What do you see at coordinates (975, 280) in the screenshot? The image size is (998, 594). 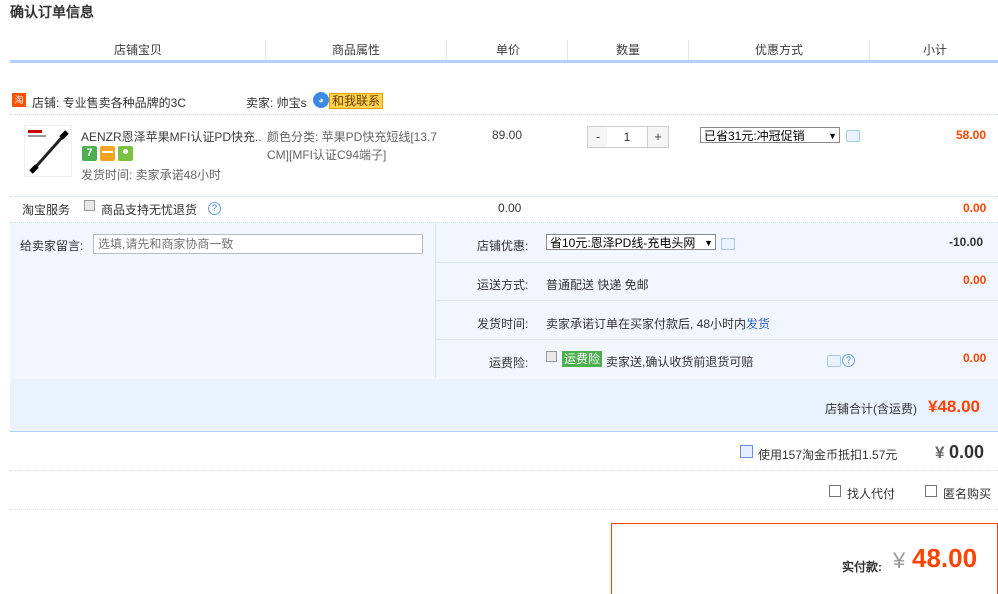 I see `shipping-amount: 0.00` at bounding box center [975, 280].